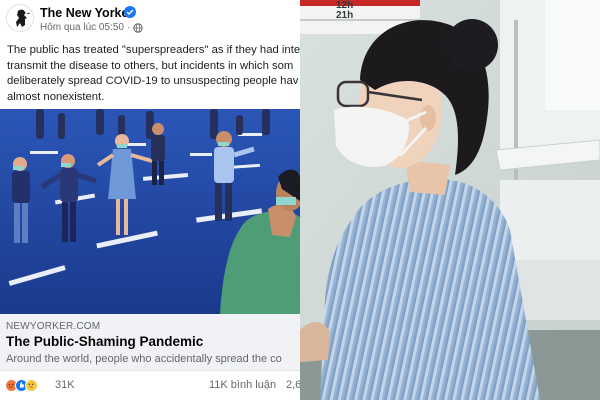  Describe the element at coordinates (150, 20) in the screenshot. I see `post-header: The New Yorker Hôm qua lúc 05:50 ·` at that location.